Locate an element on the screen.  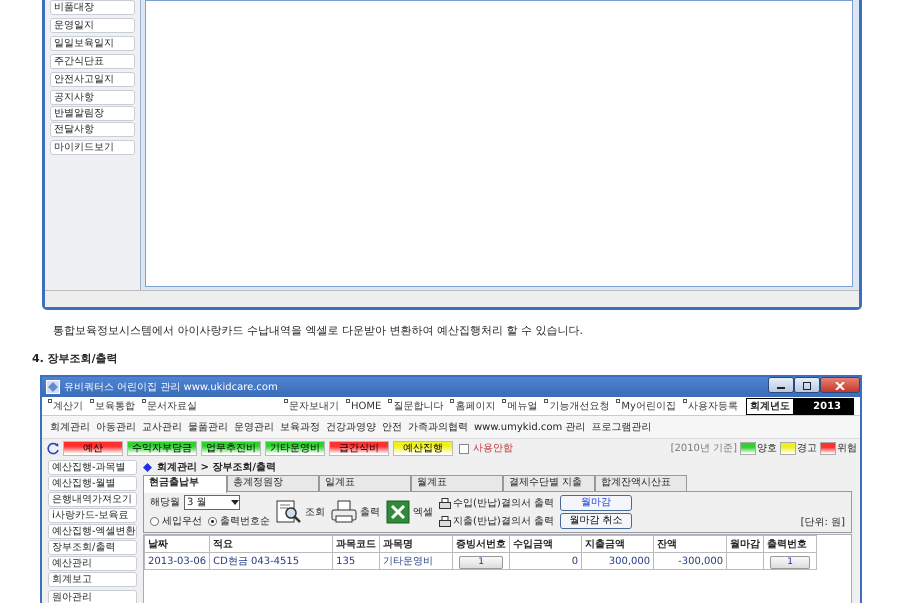
tab: 결제수단별 지출 is located at coordinates (549, 483).